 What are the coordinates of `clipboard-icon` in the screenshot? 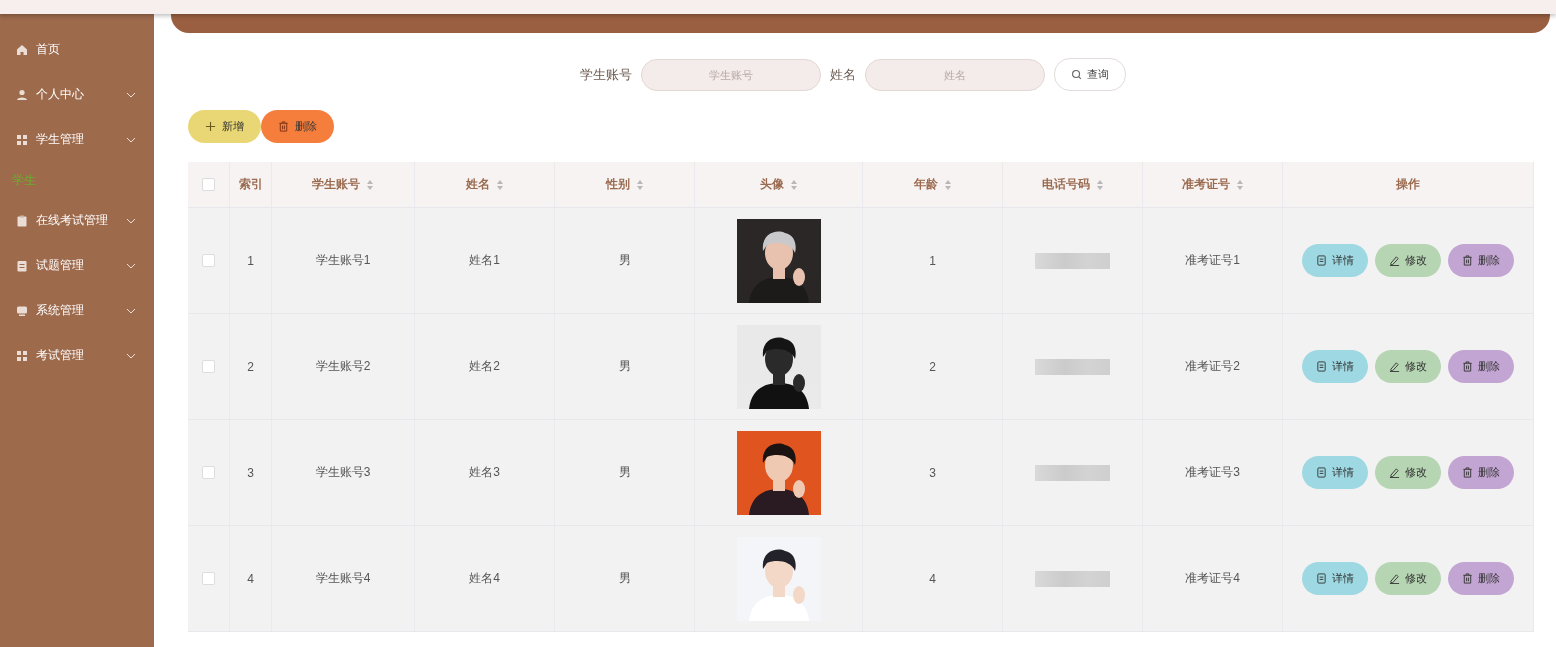 It's located at (22, 220).